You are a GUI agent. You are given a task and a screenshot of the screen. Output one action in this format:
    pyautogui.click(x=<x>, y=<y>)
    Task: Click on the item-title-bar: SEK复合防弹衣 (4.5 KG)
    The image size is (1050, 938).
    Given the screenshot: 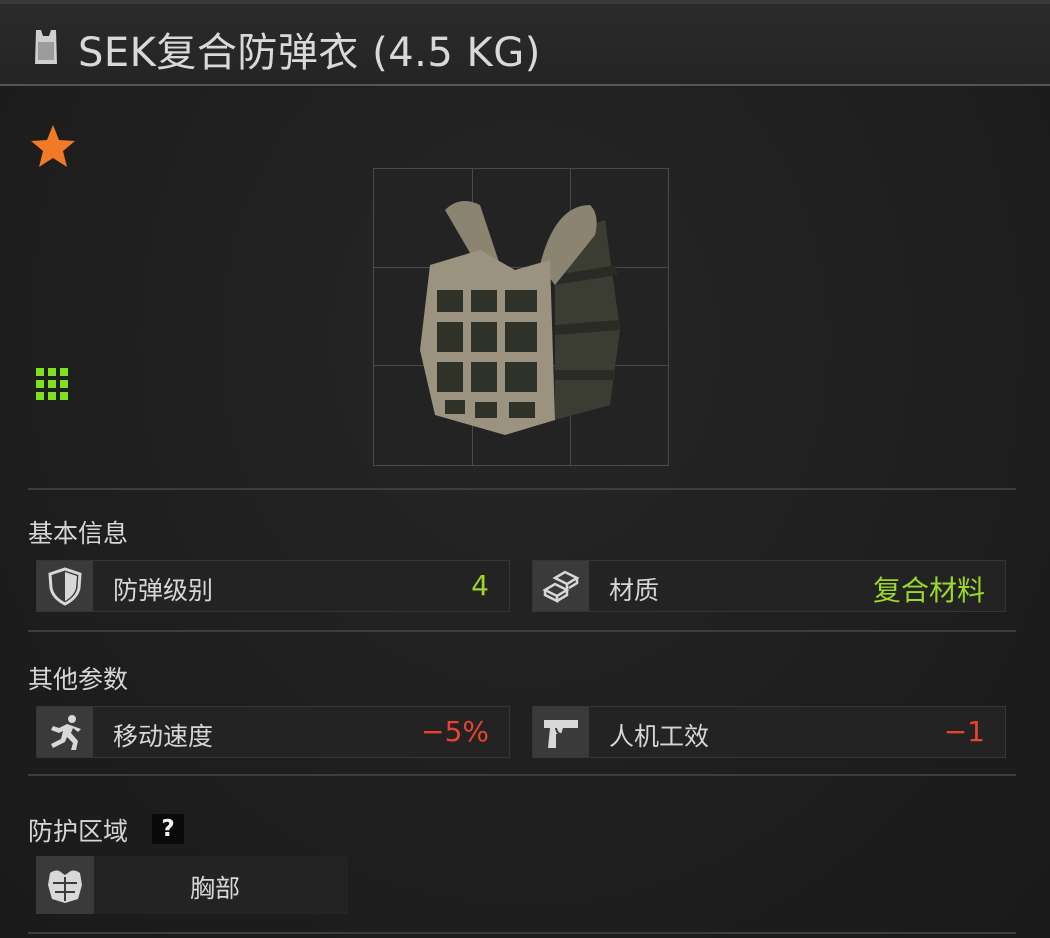 What is the action you would take?
    pyautogui.click(x=525, y=45)
    